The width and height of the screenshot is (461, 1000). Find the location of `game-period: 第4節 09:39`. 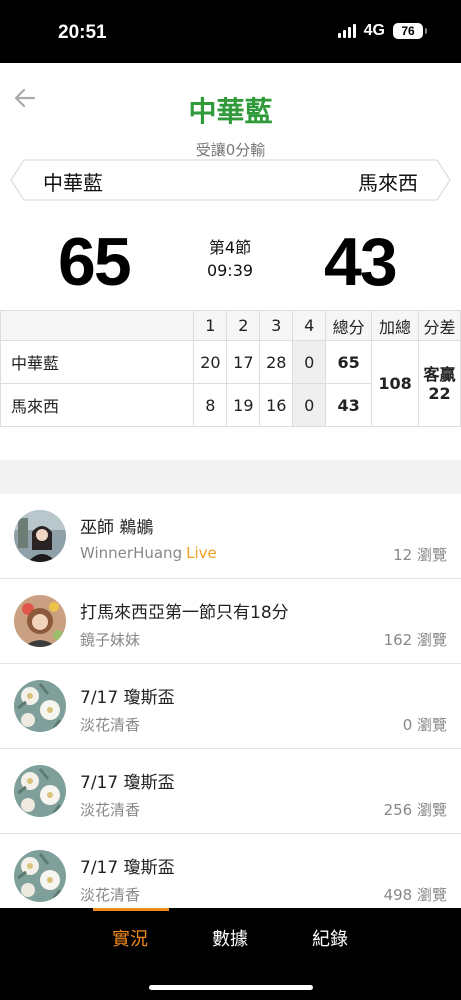

game-period: 第4節 09:39 is located at coordinates (230, 259).